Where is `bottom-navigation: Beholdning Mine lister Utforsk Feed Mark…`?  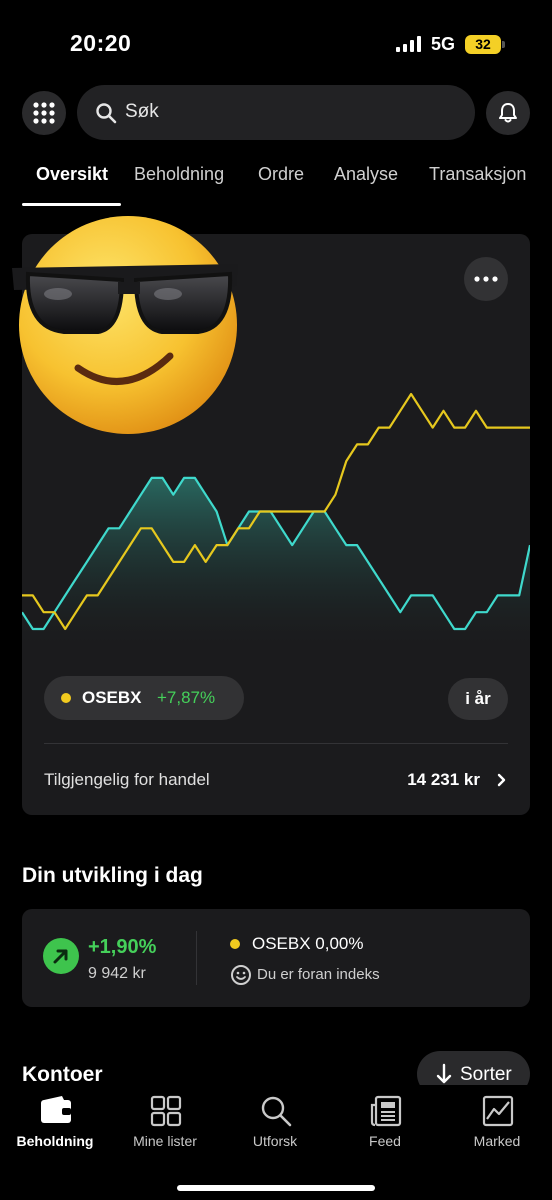
bottom-navigation: Beholdning Mine lister Utforsk Feed Mark… is located at coordinates (276, 1142).